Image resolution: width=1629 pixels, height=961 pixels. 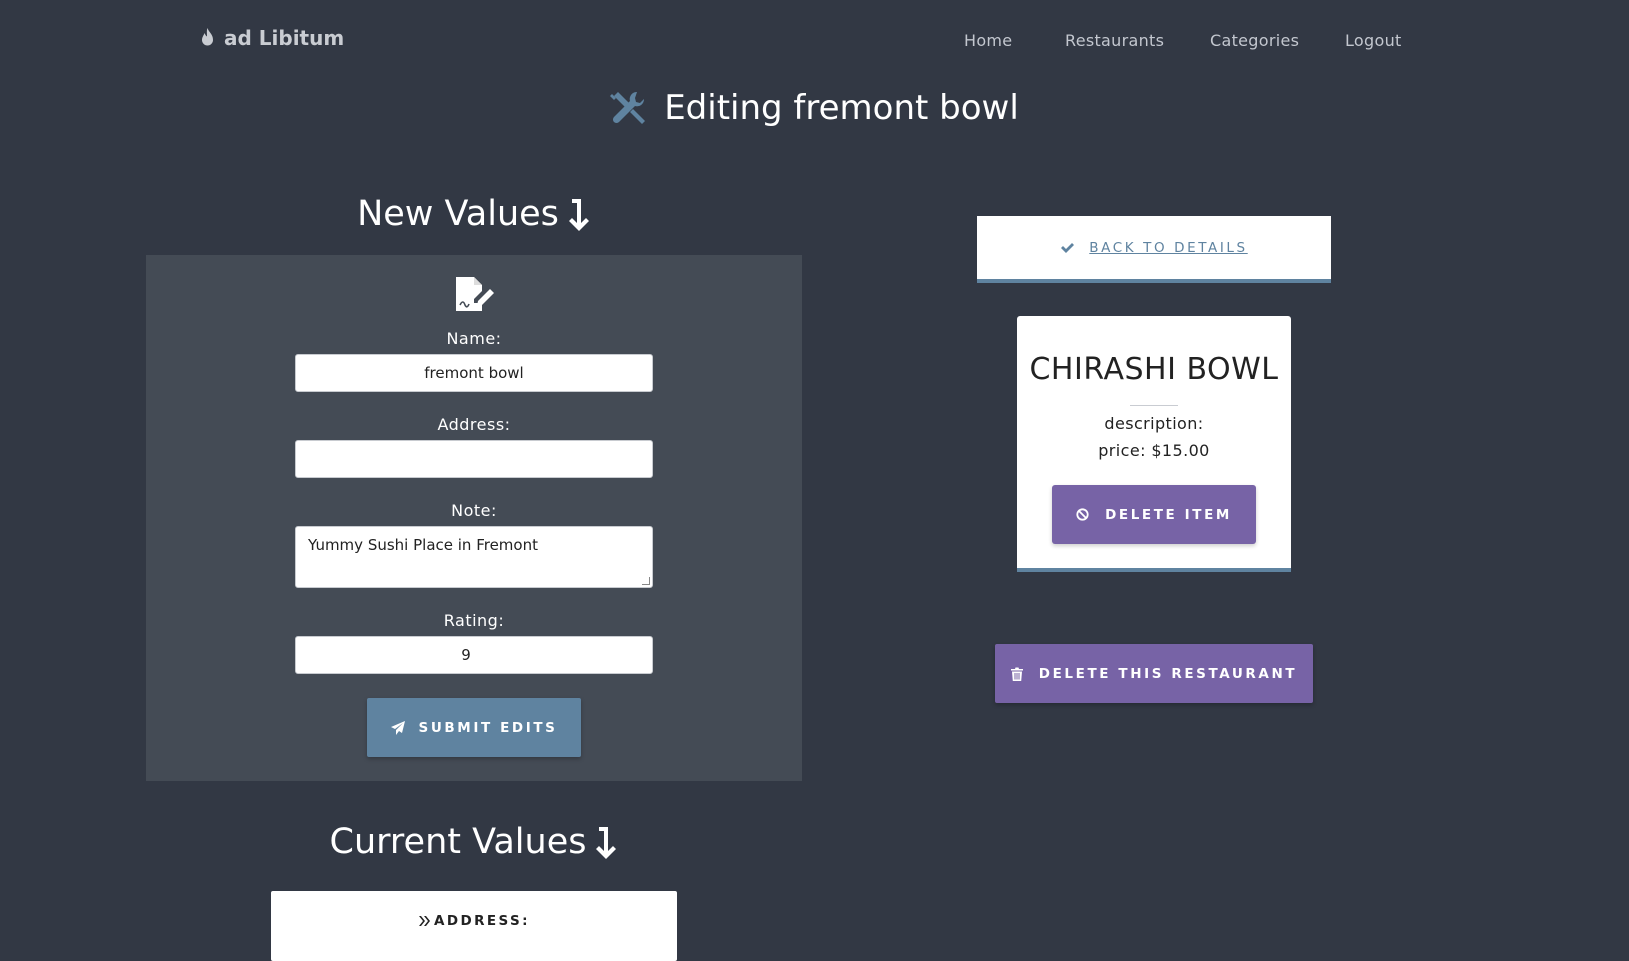 What do you see at coordinates (423, 545) in the screenshot?
I see `note-text: Yummy Sushi Place in Fremont` at bounding box center [423, 545].